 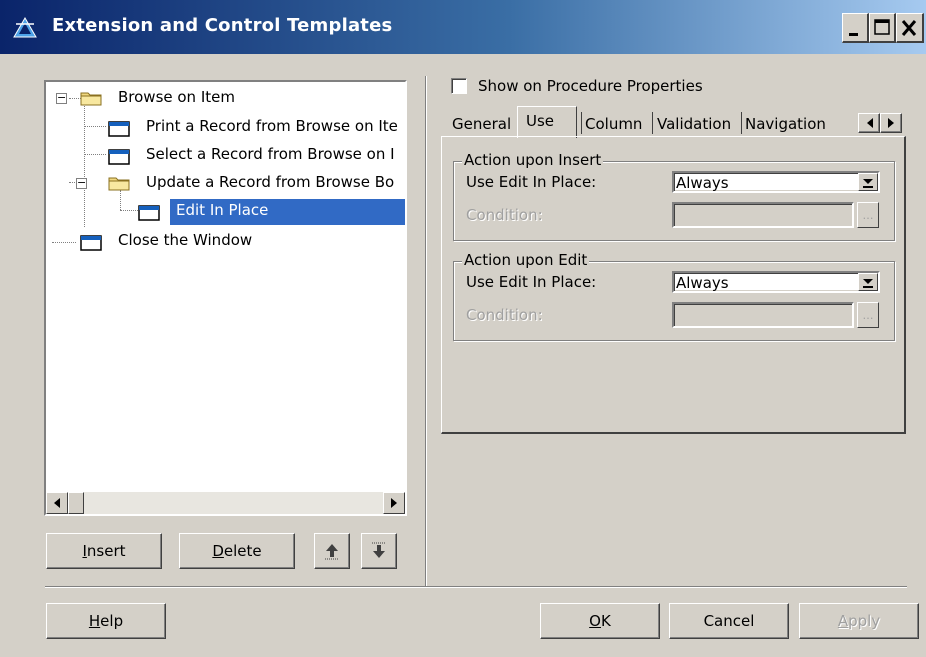 What do you see at coordinates (891, 127) in the screenshot?
I see `tab-scroll-right-icon` at bounding box center [891, 127].